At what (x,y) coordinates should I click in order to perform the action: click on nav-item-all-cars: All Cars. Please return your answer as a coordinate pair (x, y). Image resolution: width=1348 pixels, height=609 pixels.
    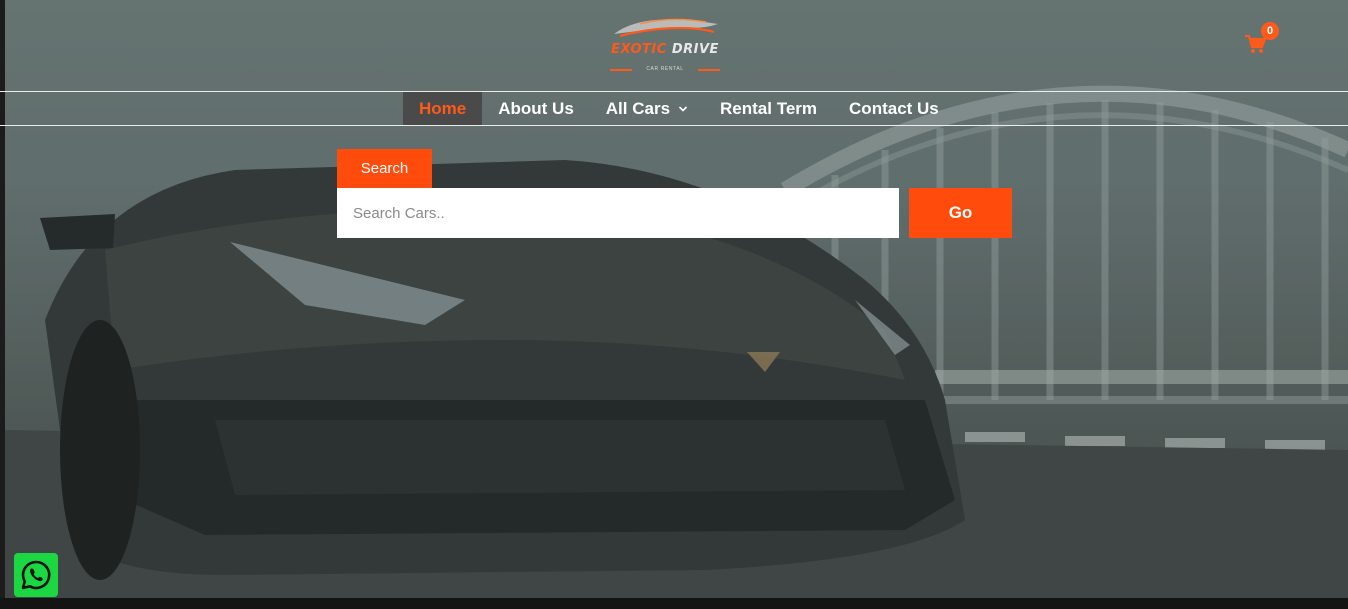
    Looking at the image, I should click on (647, 108).